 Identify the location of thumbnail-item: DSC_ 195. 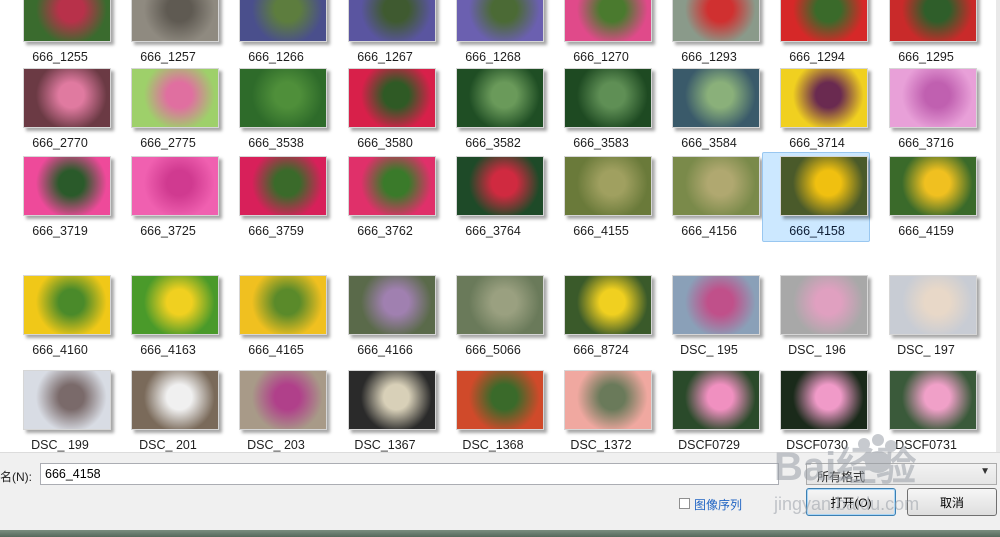
(708, 316).